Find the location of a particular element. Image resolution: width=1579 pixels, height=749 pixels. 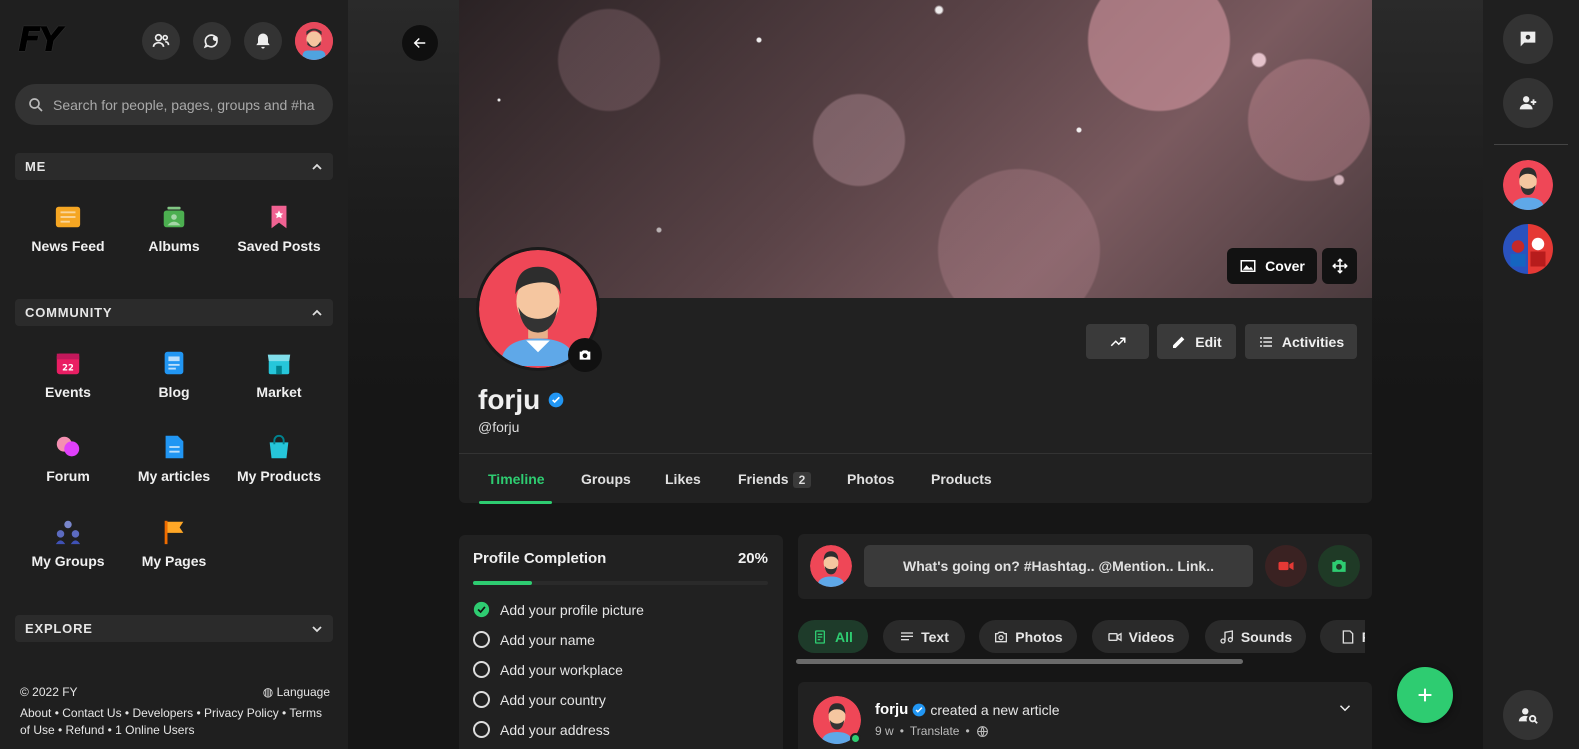

camera-icon is located at coordinates (1339, 566).